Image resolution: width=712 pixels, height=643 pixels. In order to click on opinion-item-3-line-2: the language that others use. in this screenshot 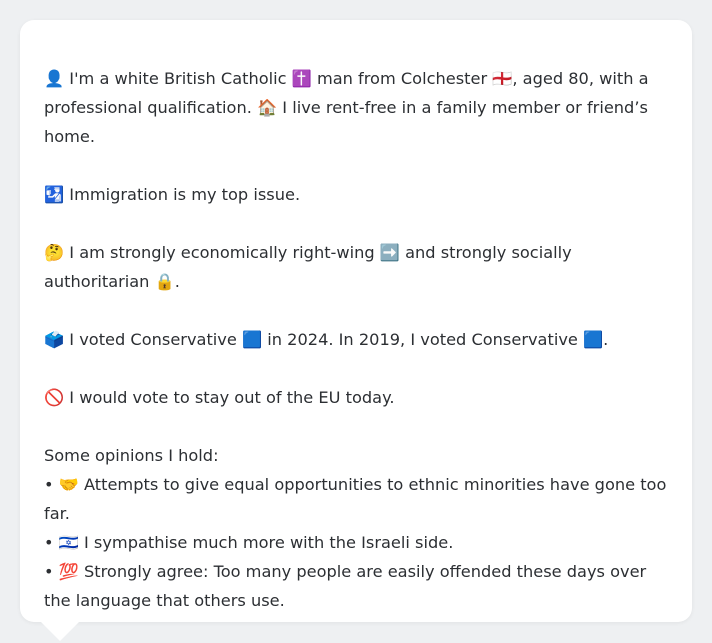, I will do `click(164, 600)`.